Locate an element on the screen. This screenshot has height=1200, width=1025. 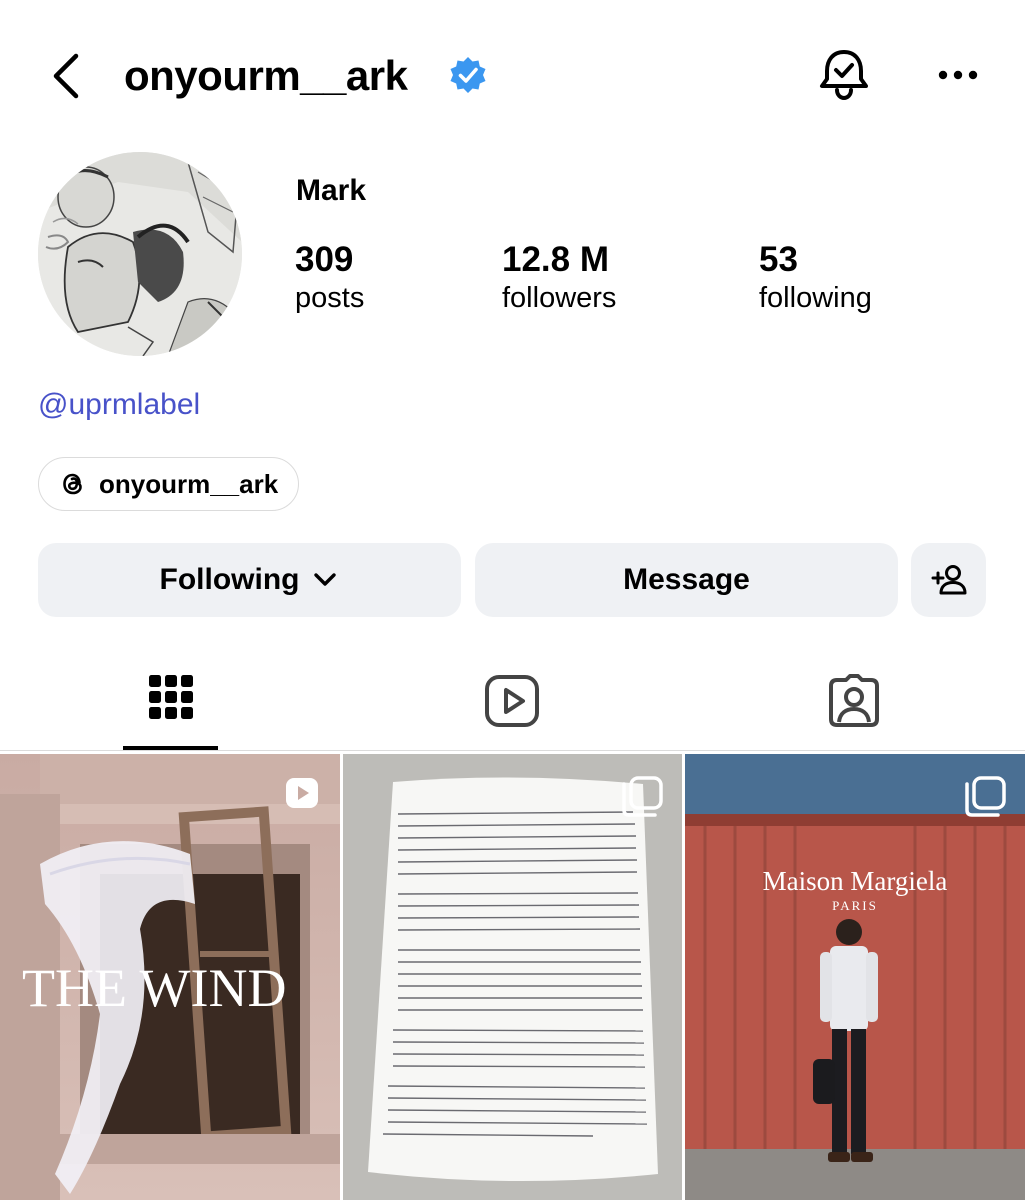
back-button is located at coordinates (67, 76).